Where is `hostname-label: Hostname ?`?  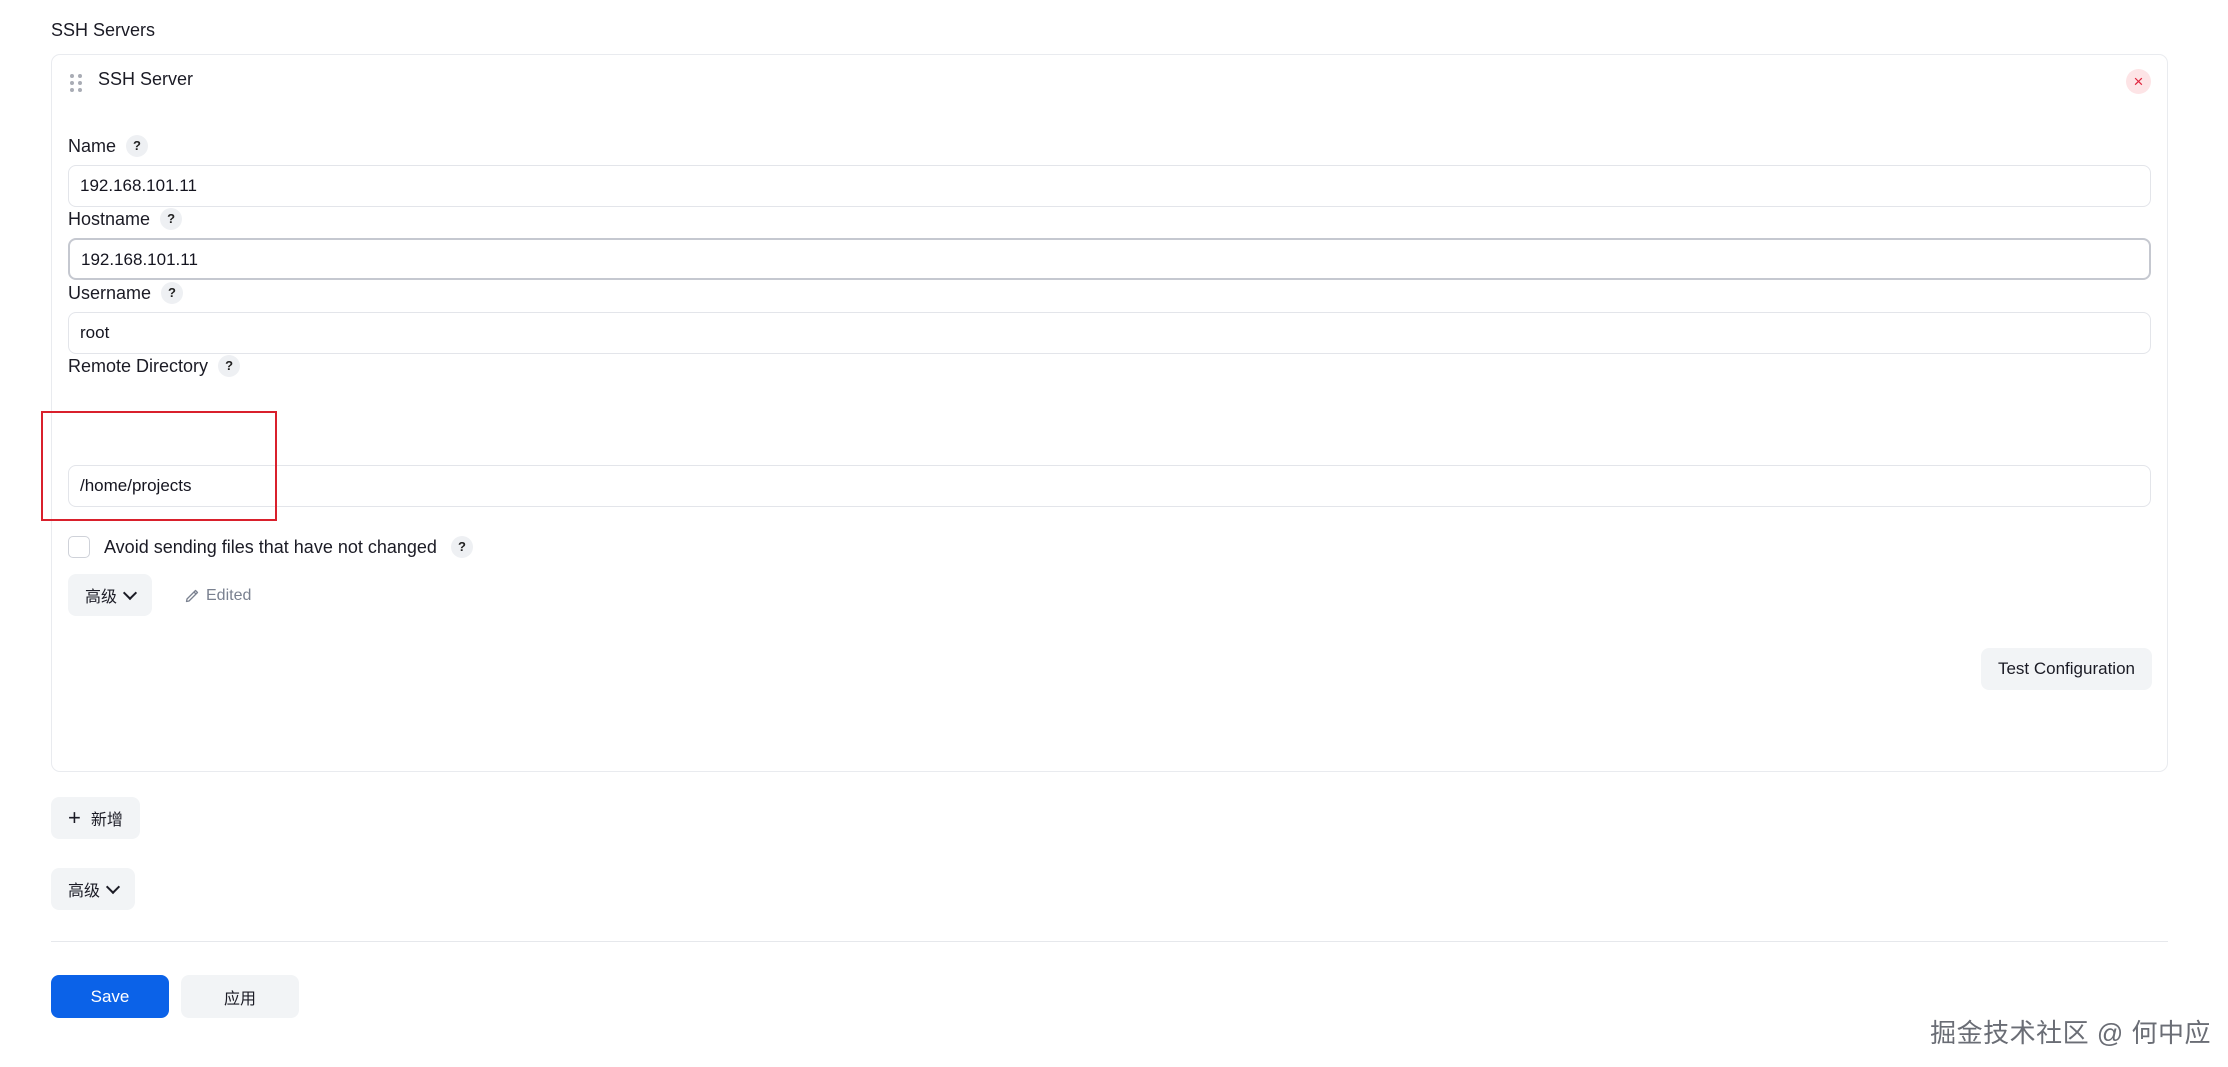
hostname-label: Hostname ? is located at coordinates (125, 219).